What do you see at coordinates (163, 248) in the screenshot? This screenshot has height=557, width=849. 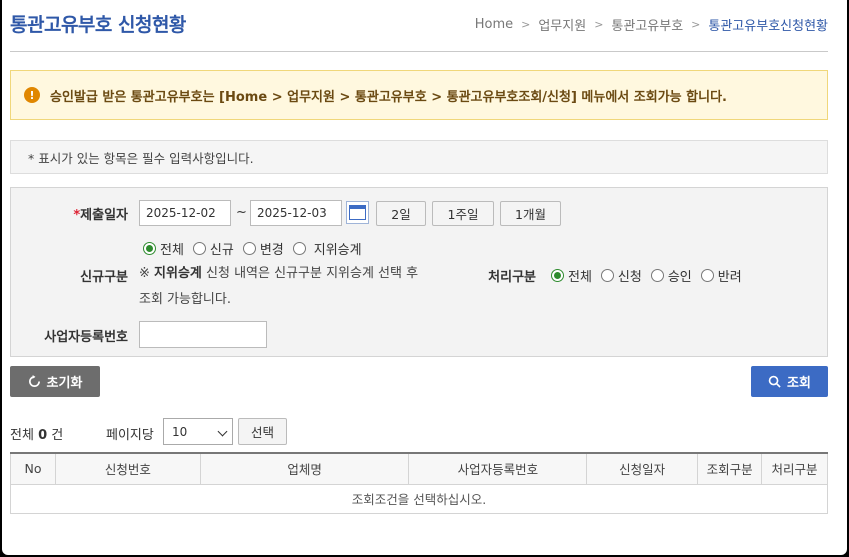 I see `new-type-option-all: 전체` at bounding box center [163, 248].